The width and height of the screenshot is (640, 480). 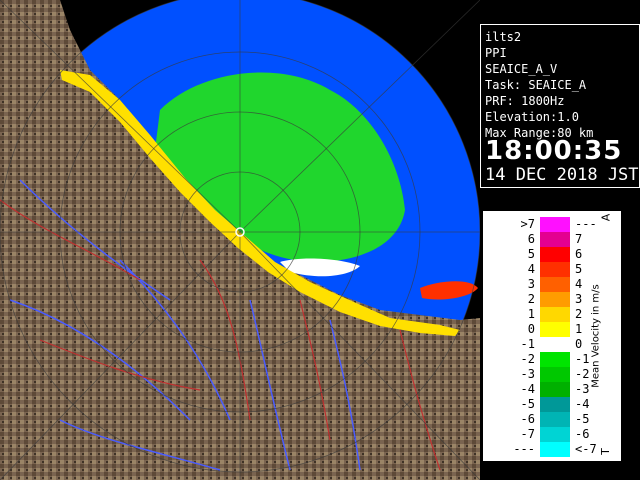 What do you see at coordinates (531, 269) in the screenshot?
I see `legend-left-label: 4` at bounding box center [531, 269].